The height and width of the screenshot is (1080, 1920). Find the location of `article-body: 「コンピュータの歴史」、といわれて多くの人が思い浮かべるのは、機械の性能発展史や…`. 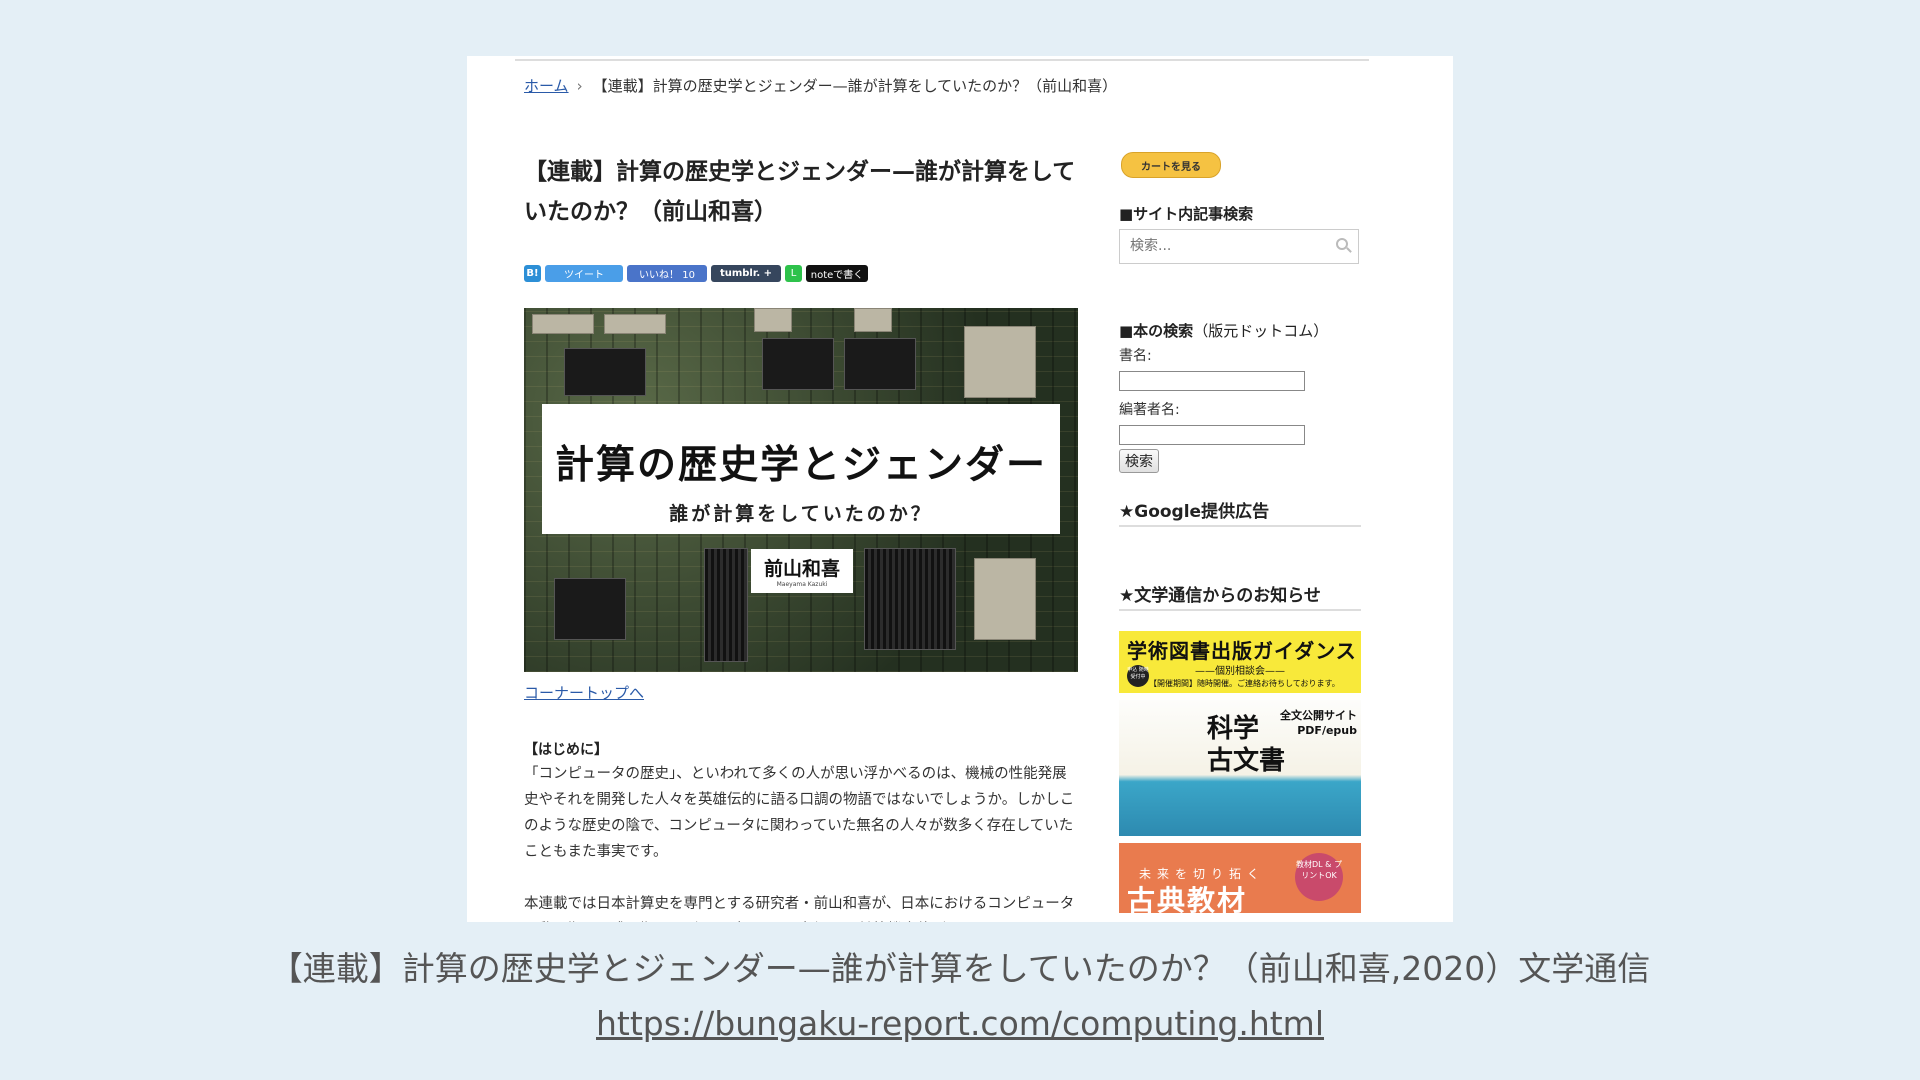

article-body: 「コンピュータの歴史」、といわれて多くの人が思い浮かべるのは、機械の性能発展史や… is located at coordinates (801, 841).